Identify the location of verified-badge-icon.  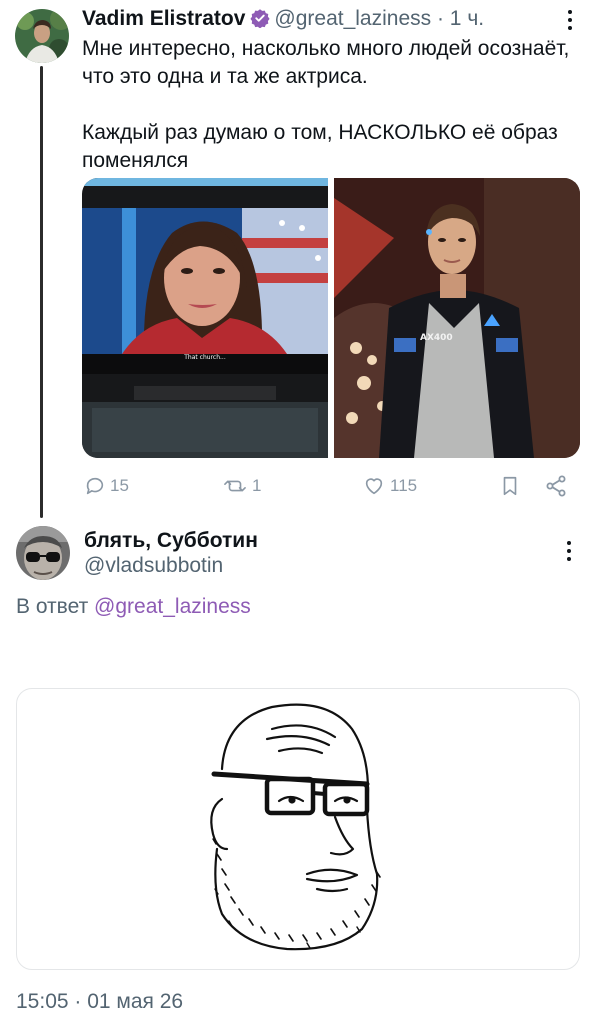
(260, 18).